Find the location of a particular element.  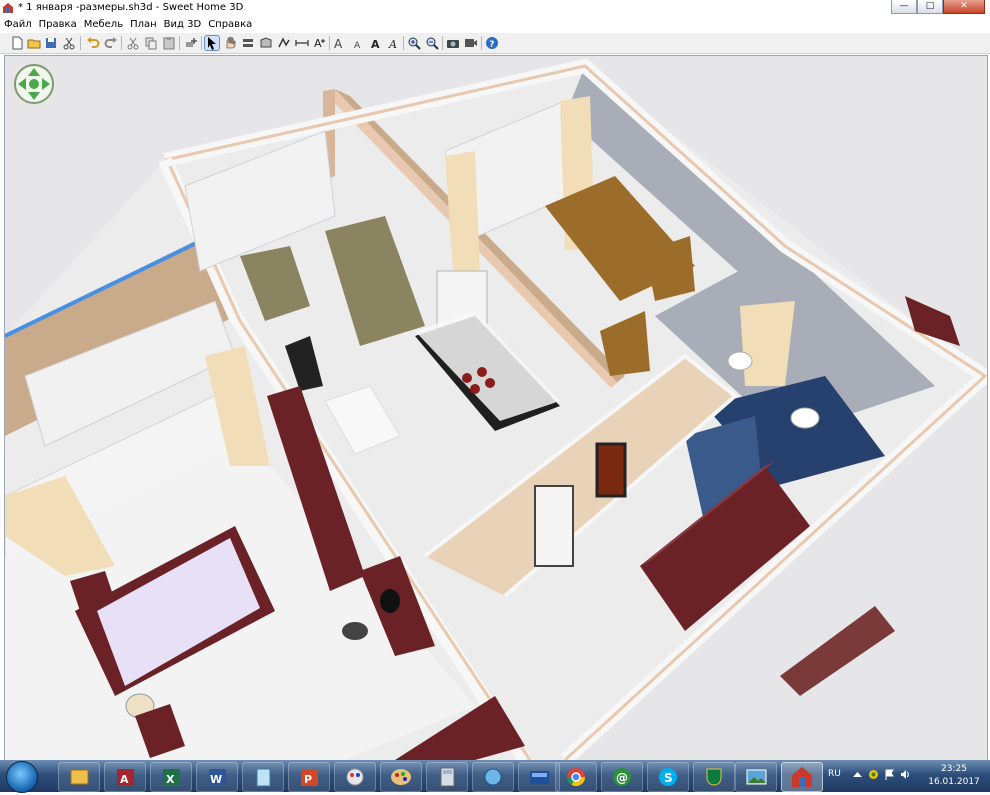

access-icon: A is located at coordinates (125, 777).